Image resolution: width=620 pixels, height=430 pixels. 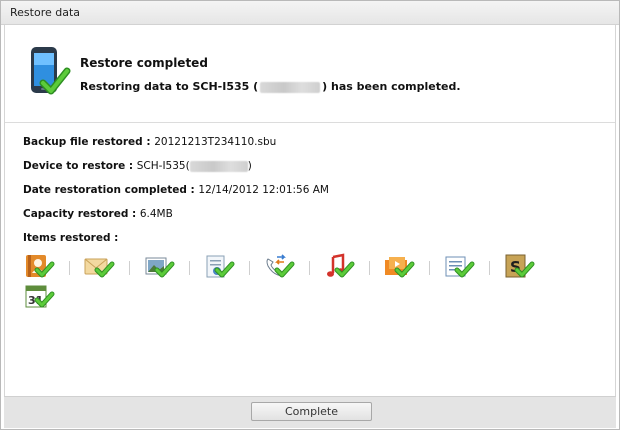 What do you see at coordinates (39, 297) in the screenshot?
I see `calendar-icon: 31` at bounding box center [39, 297].